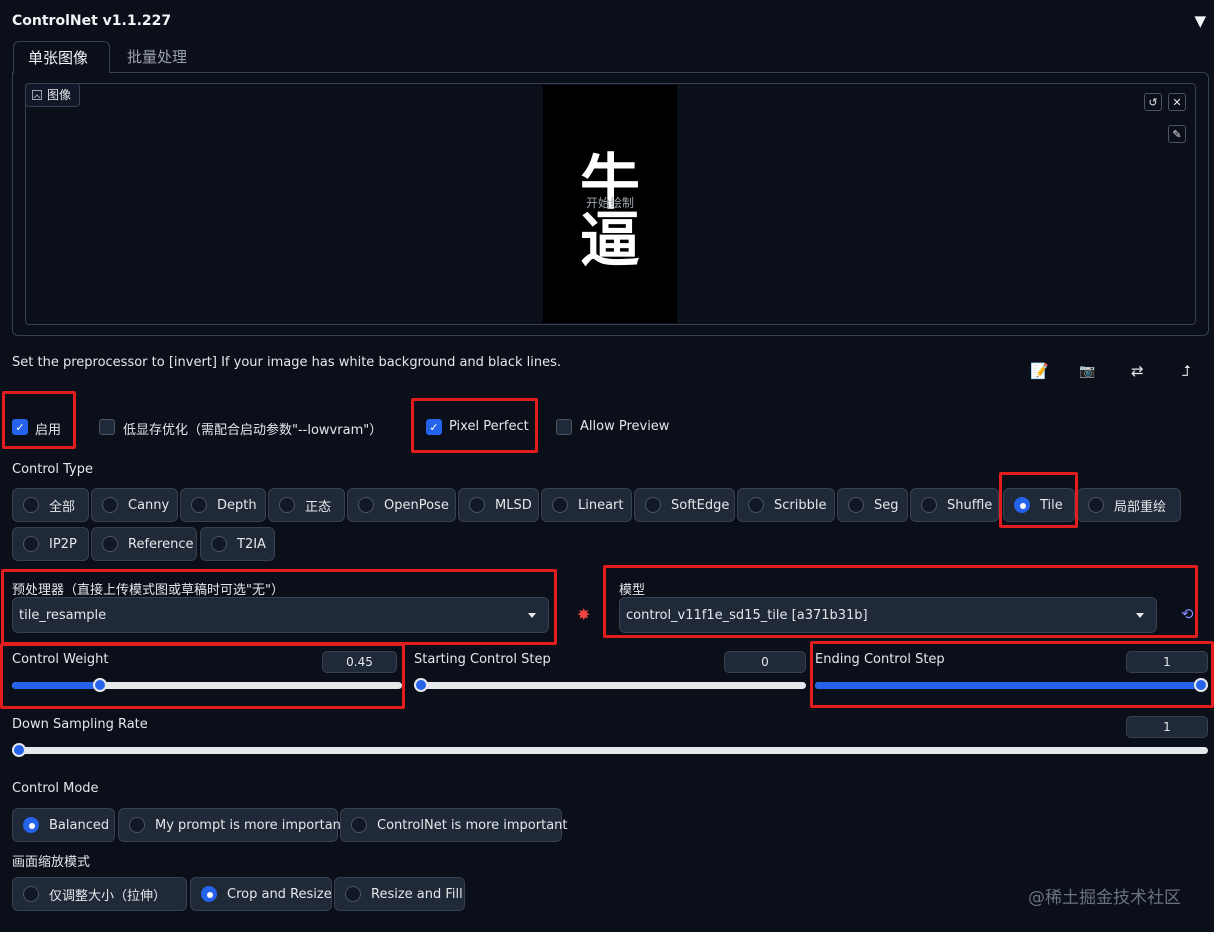 This screenshot has width=1214, height=932. I want to click on control-mode-controlnet: ControlNet is more important, so click(454, 825).